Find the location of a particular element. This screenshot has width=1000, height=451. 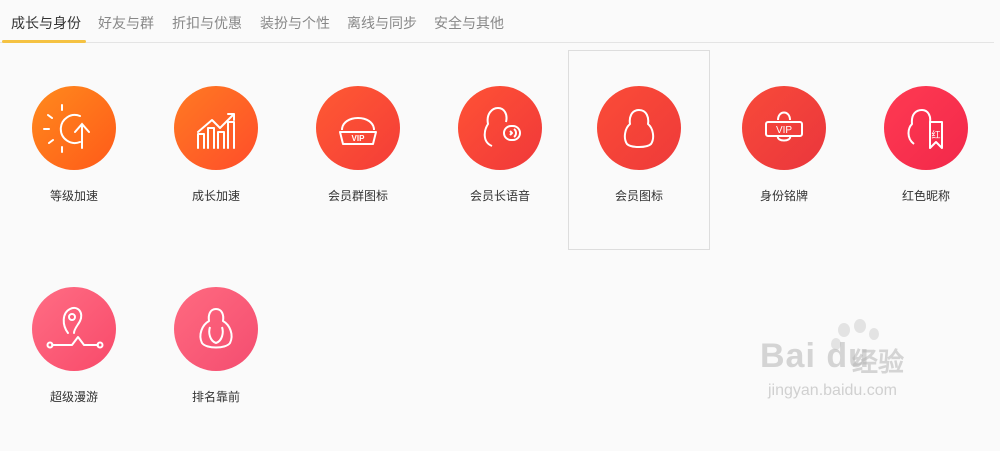

tab-offline-sync: 离线与同步 is located at coordinates (382, 23).